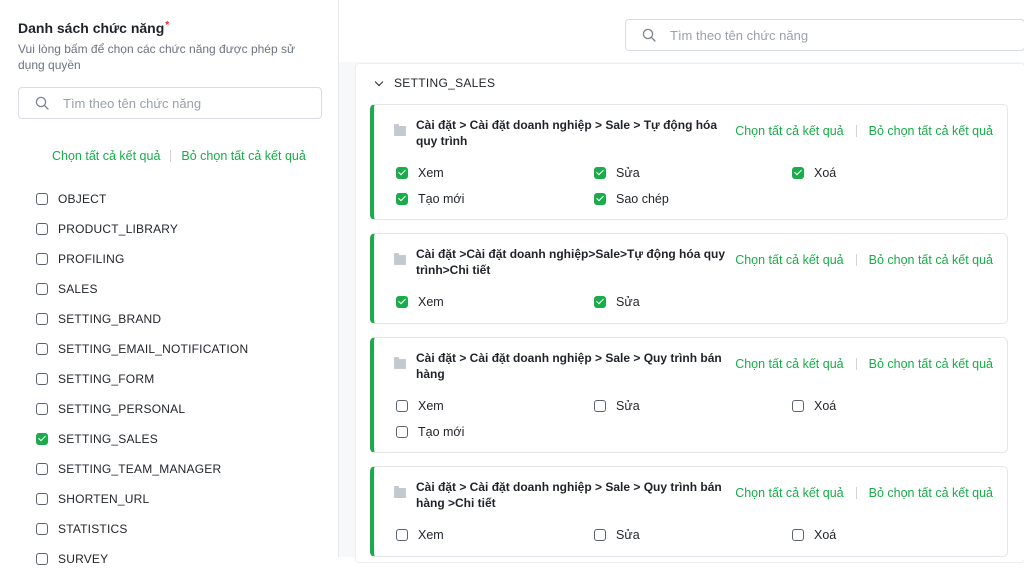 The height and width of the screenshot is (574, 1024). I want to click on permission-option: Sao chép, so click(631, 199).